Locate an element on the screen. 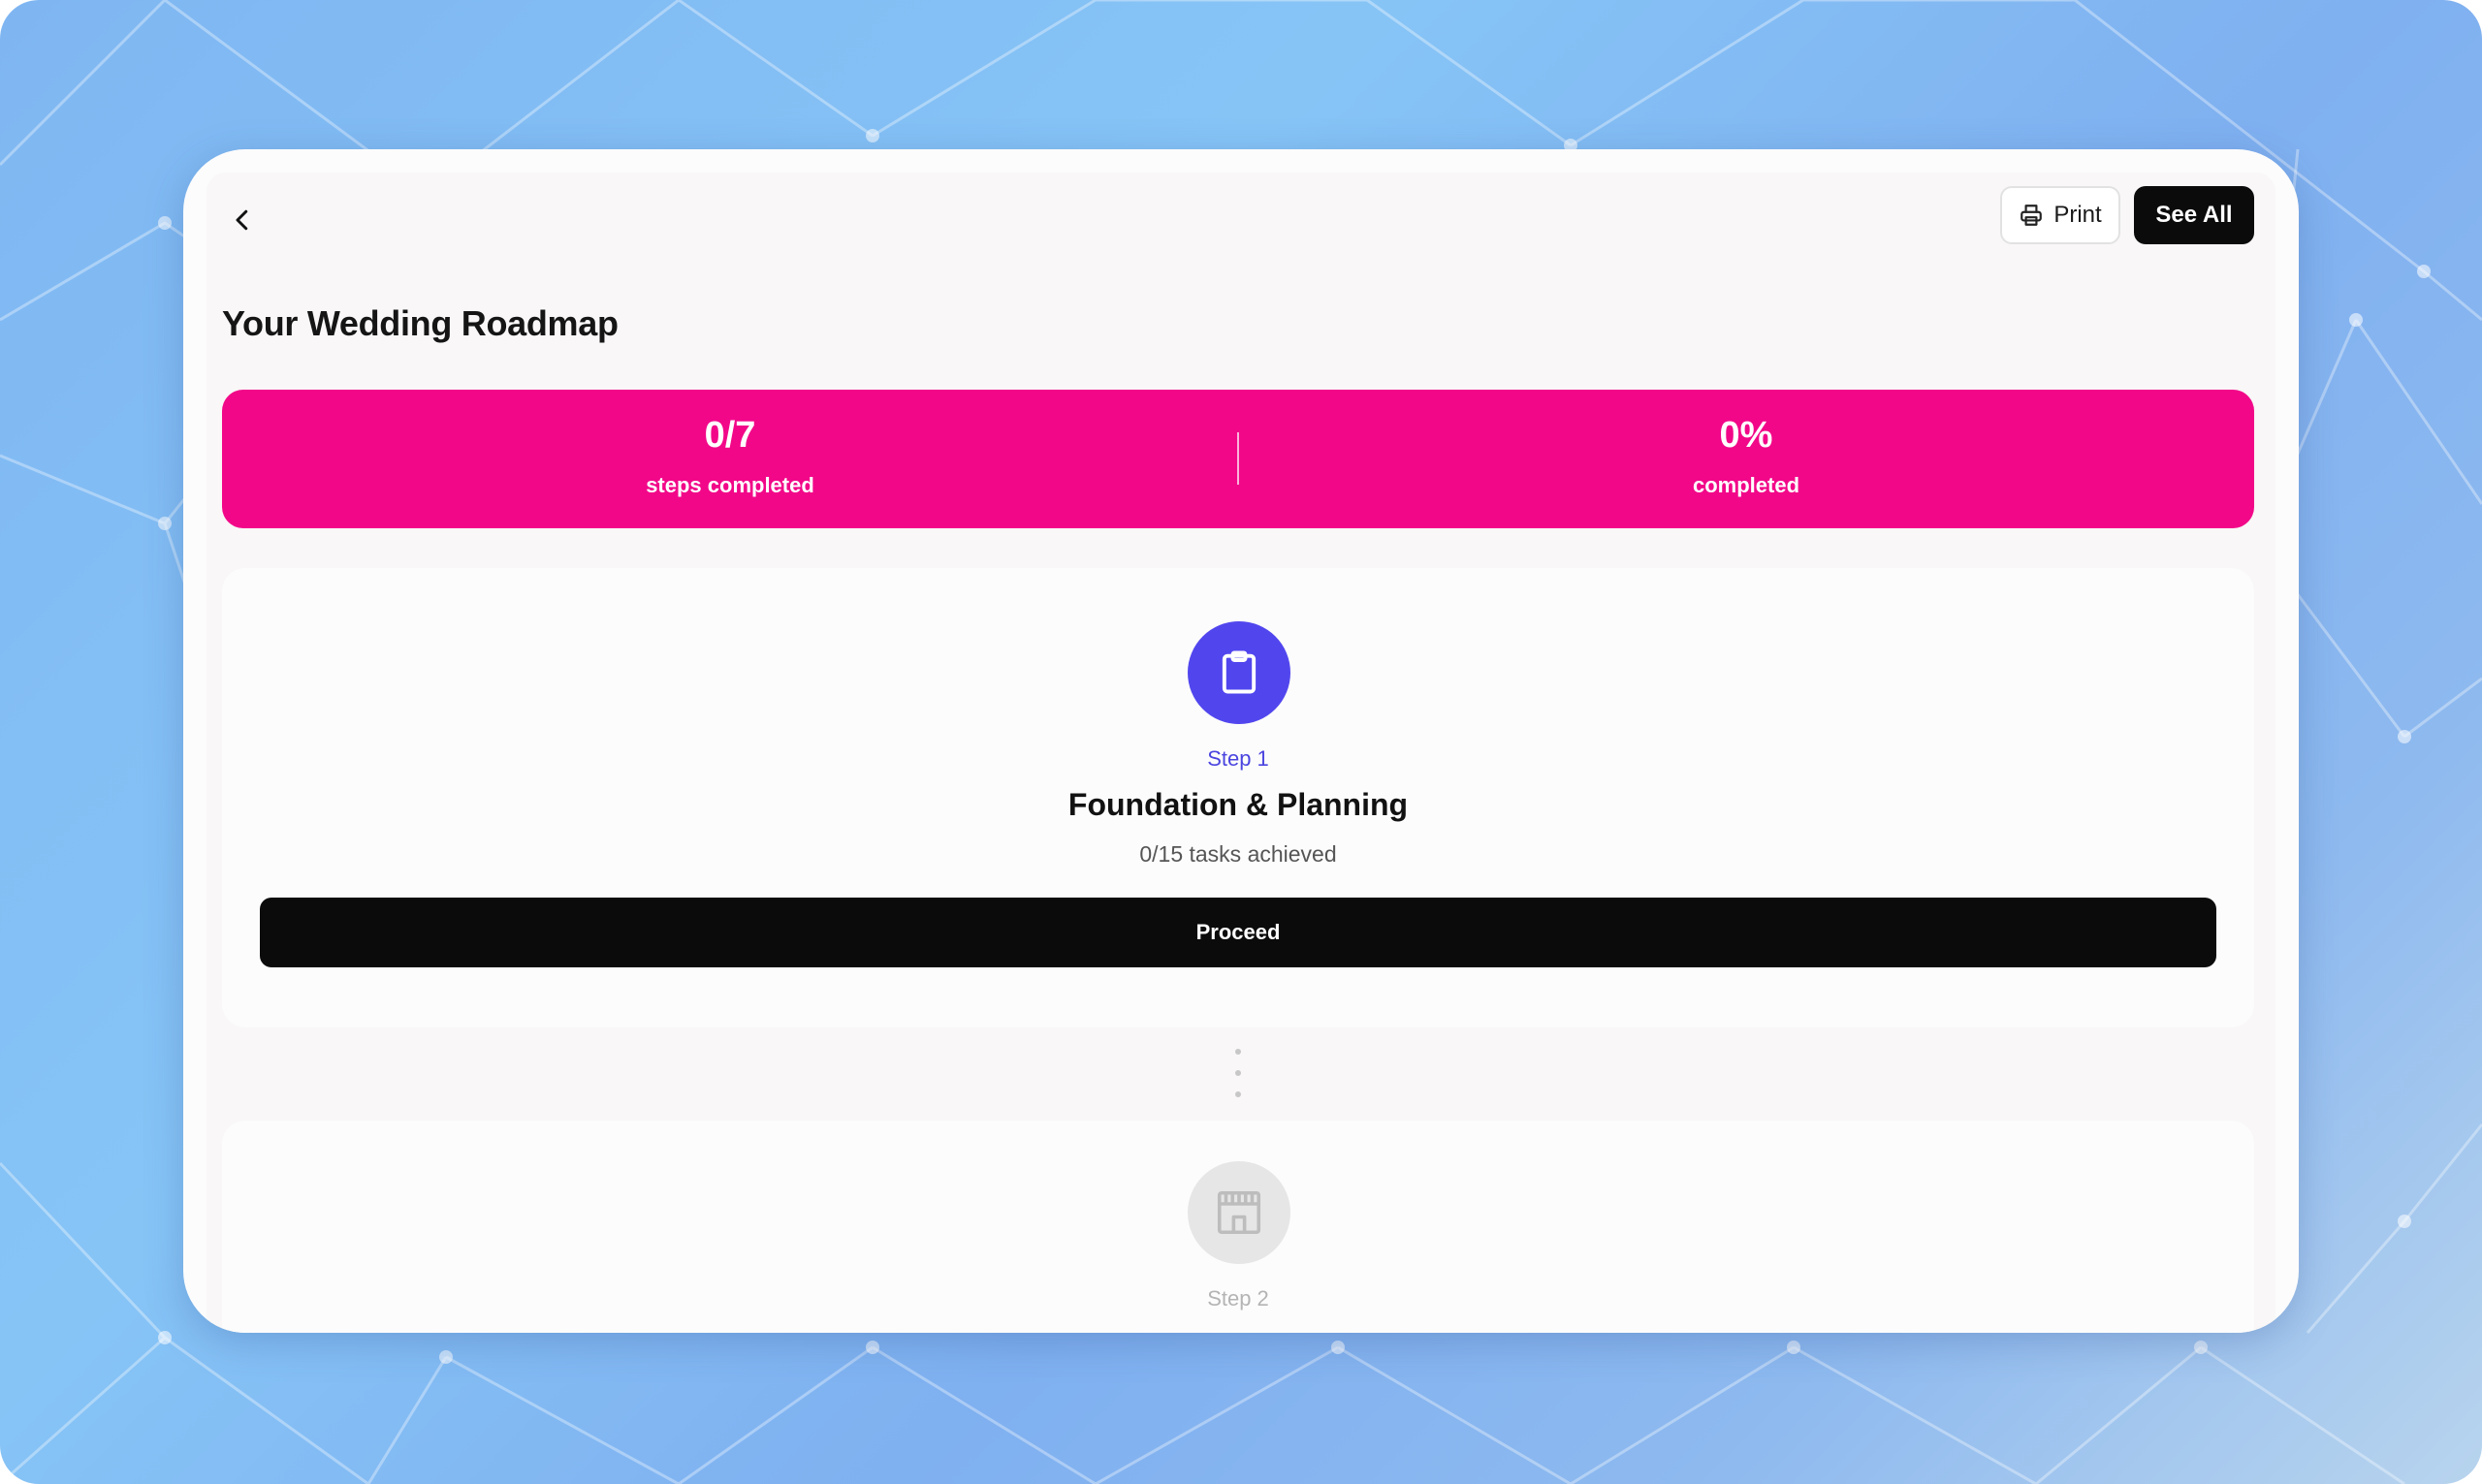 The width and height of the screenshot is (2482, 1484). percent-completed-value: 0% is located at coordinates (1746, 436).